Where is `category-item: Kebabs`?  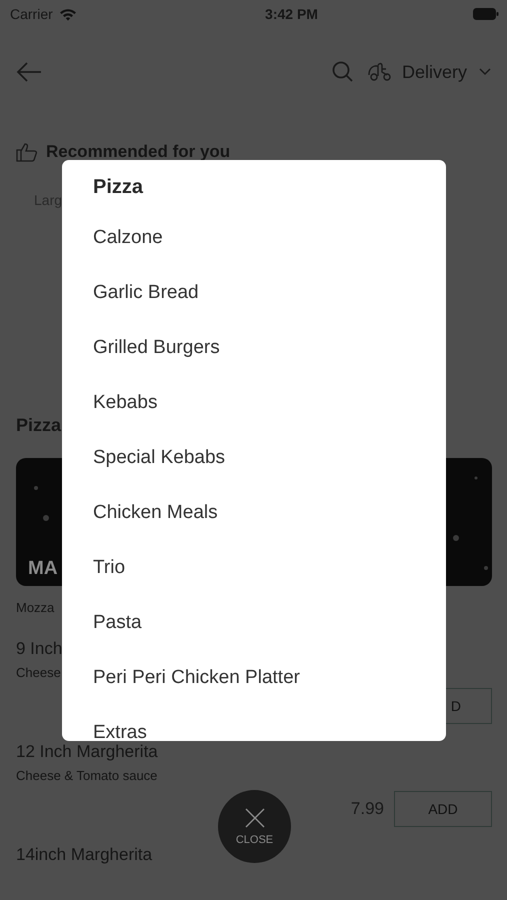
category-item: Kebabs is located at coordinates (254, 402).